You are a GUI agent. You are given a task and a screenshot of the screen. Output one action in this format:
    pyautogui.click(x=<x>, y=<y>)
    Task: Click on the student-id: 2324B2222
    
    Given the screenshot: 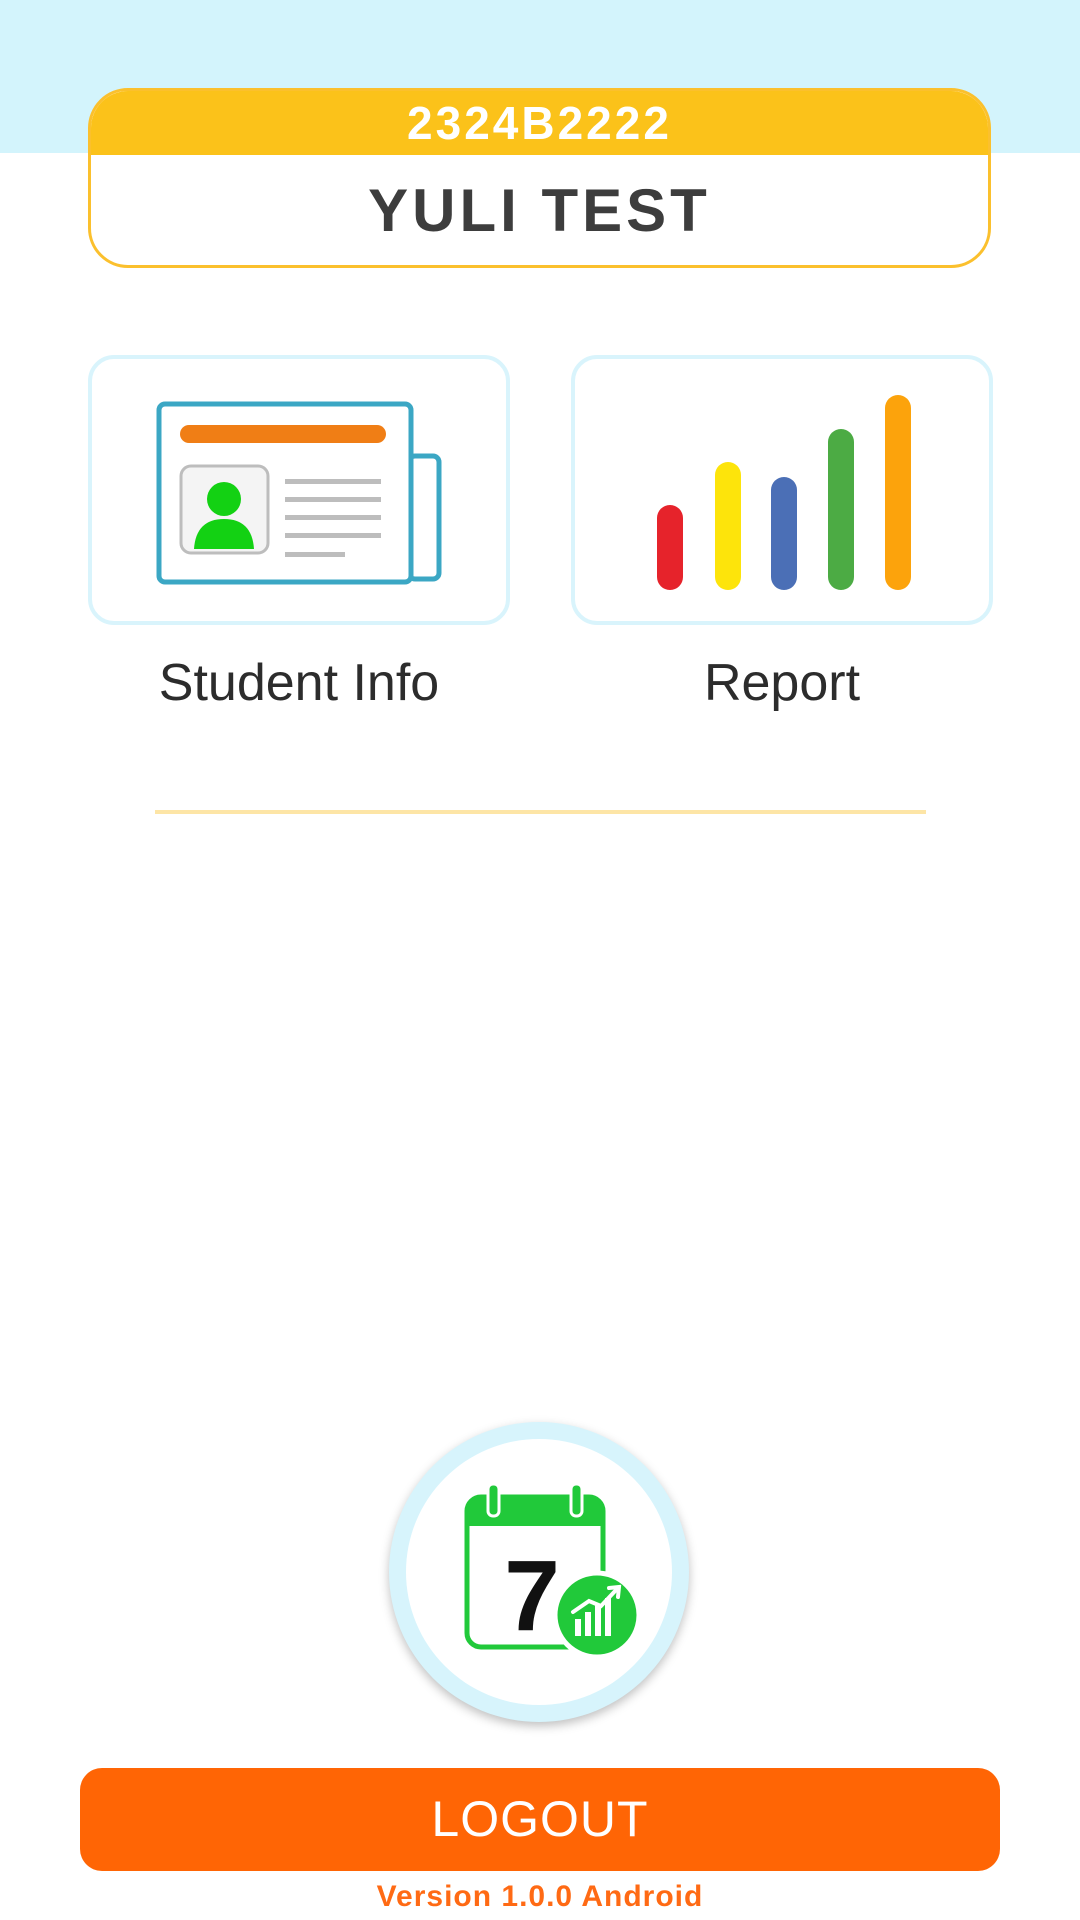 What is the action you would take?
    pyautogui.click(x=539, y=123)
    